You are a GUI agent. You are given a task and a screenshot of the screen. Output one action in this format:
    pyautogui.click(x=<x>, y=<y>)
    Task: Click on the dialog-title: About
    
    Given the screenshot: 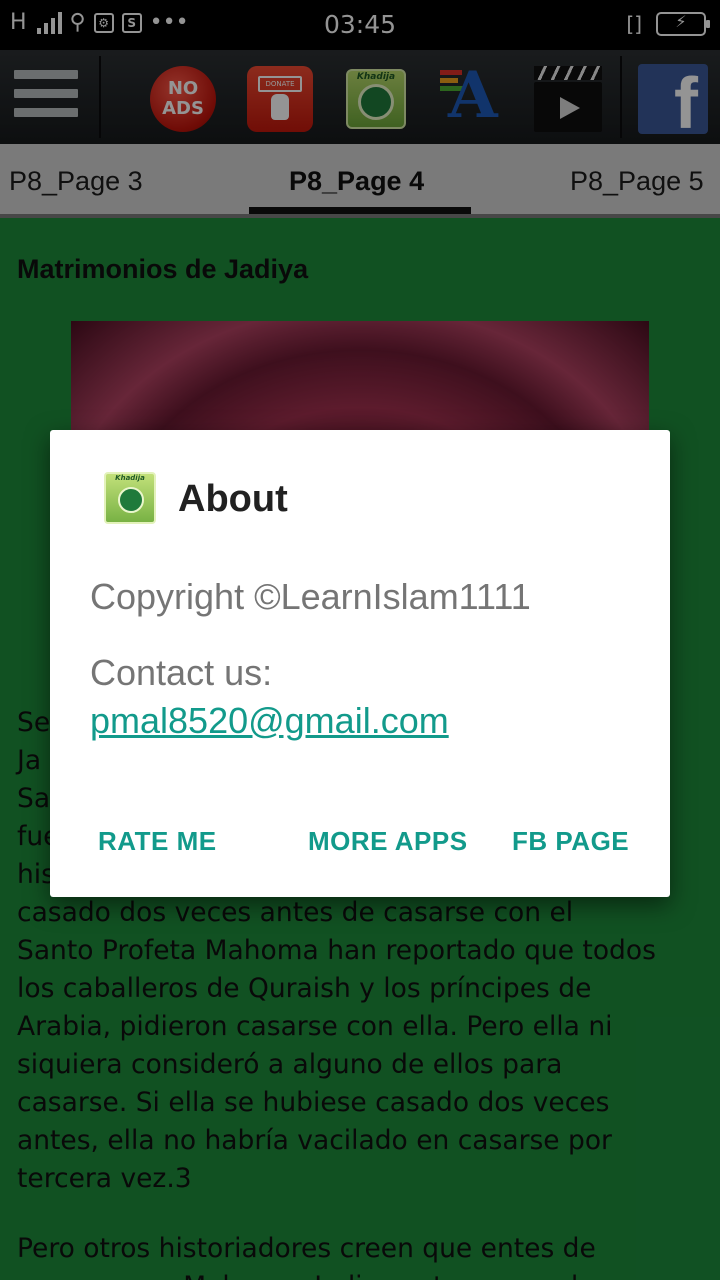 What is the action you would take?
    pyautogui.click(x=233, y=499)
    